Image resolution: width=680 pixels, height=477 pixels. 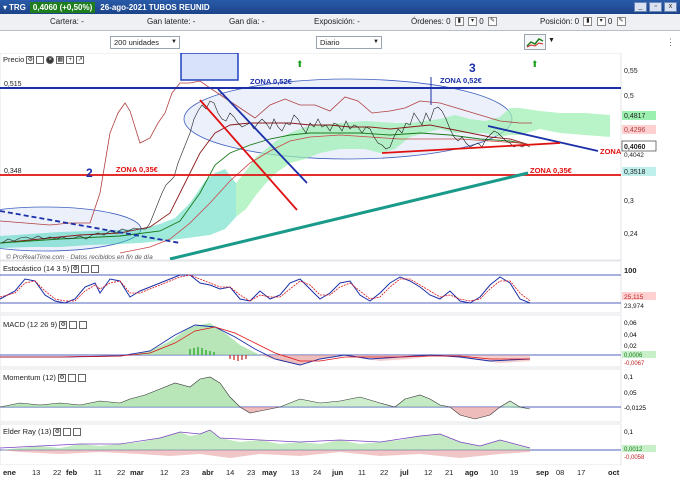 What do you see at coordinates (29, 377) in the screenshot?
I see `momentum-panel-title: Momentum (12)` at bounding box center [29, 377].